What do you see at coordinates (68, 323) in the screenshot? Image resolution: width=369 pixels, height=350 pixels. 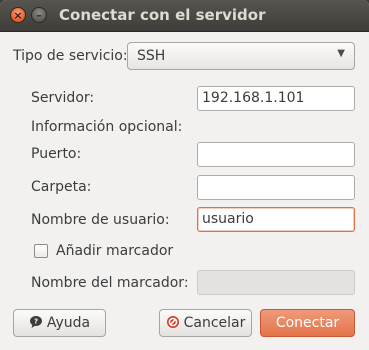 I see `help-button-label: Ayuda` at bounding box center [68, 323].